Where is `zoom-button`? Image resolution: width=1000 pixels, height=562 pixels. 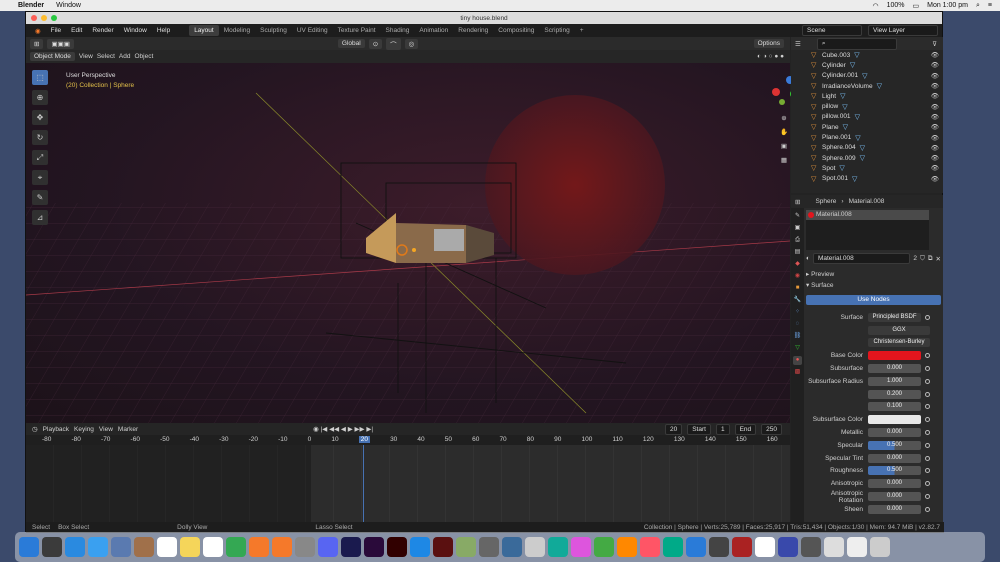
zoom-button is located at coordinates (54, 18).